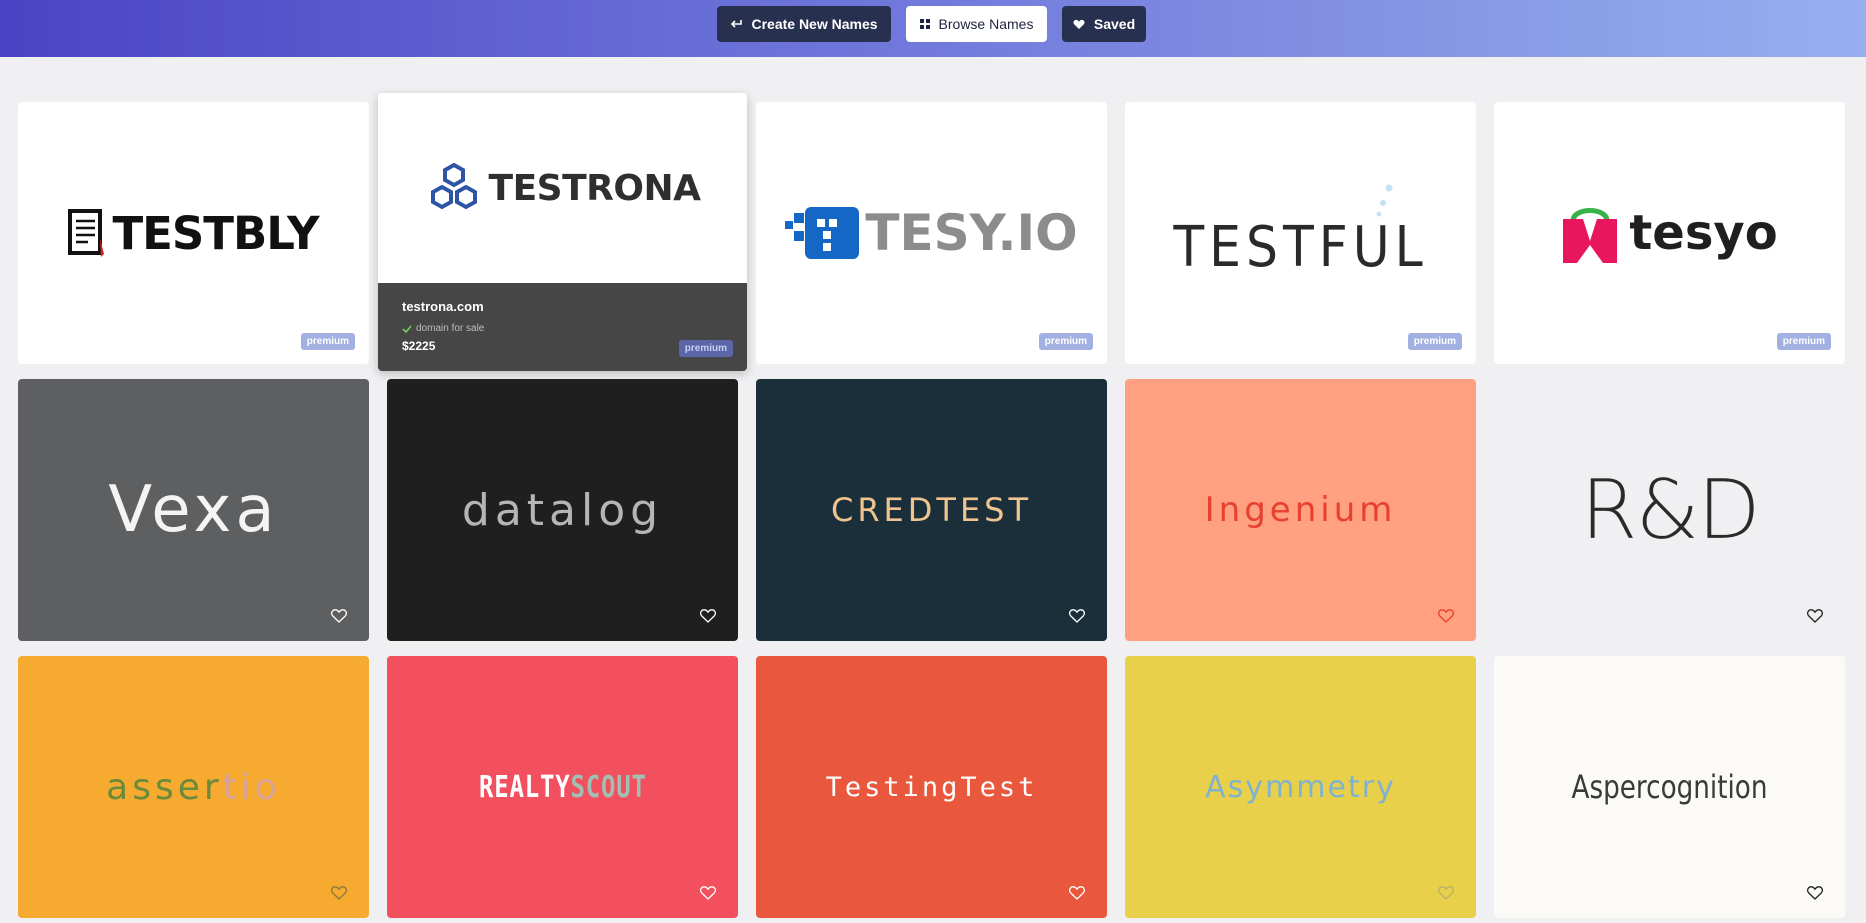  Describe the element at coordinates (524, 787) in the screenshot. I see `wordmark-head: REALTY` at that location.